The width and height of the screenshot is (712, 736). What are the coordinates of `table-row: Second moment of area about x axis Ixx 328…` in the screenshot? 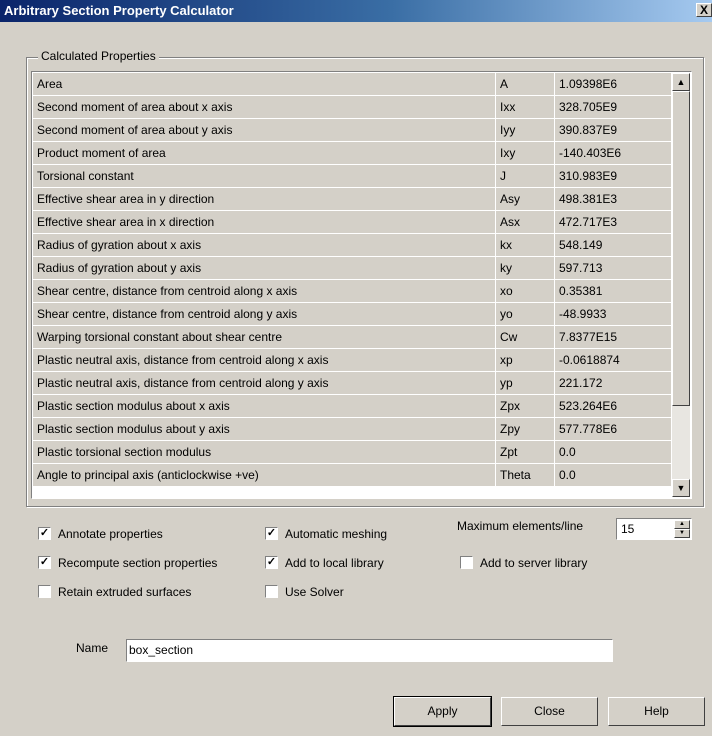 It's located at (352, 107).